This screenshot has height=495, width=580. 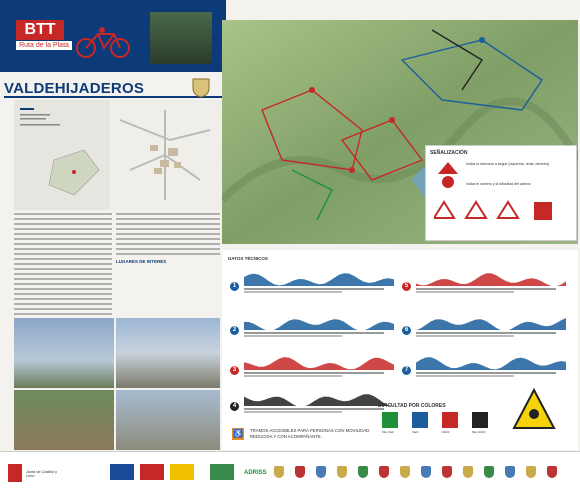 I want to click on tower-photo, so click(x=181, y=38).